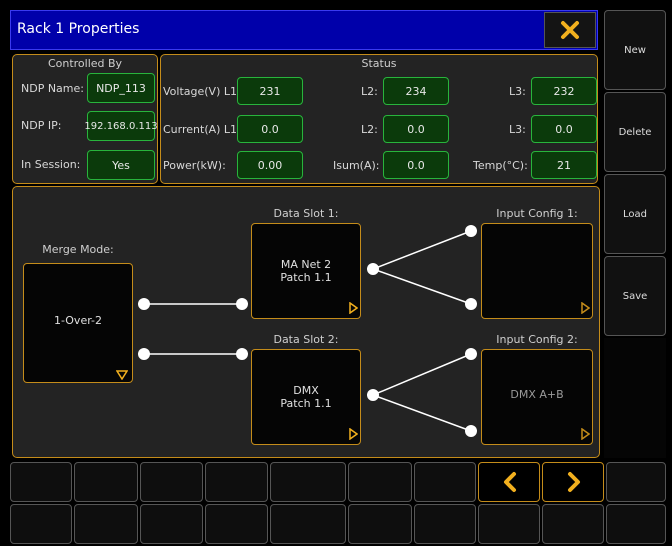 The height and width of the screenshot is (546, 672). I want to click on in-session-label: In Session:, so click(51, 164).